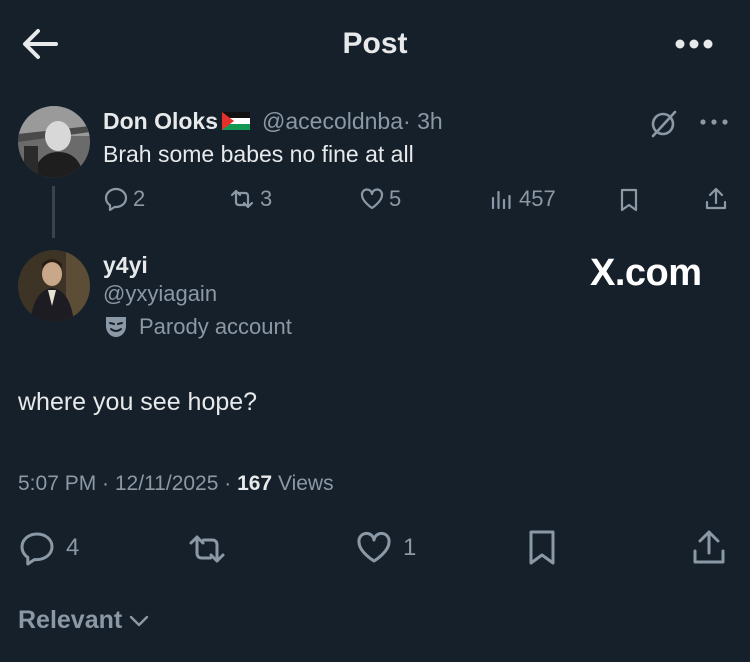  What do you see at coordinates (215, 326) in the screenshot?
I see `parody-label: Parody account` at bounding box center [215, 326].